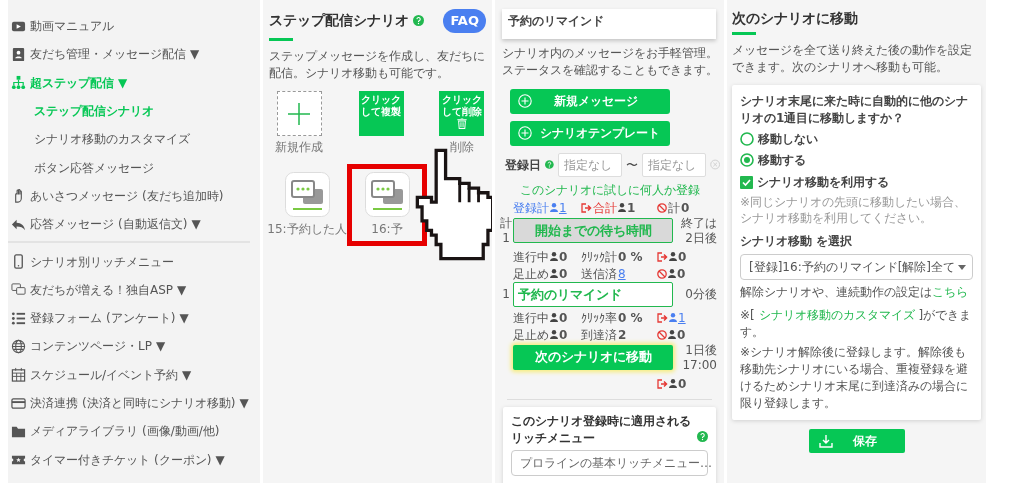 The height and width of the screenshot is (483, 1024). Describe the element at coordinates (962, 267) in the screenshot. I see `dropdown-caret-icon` at that location.